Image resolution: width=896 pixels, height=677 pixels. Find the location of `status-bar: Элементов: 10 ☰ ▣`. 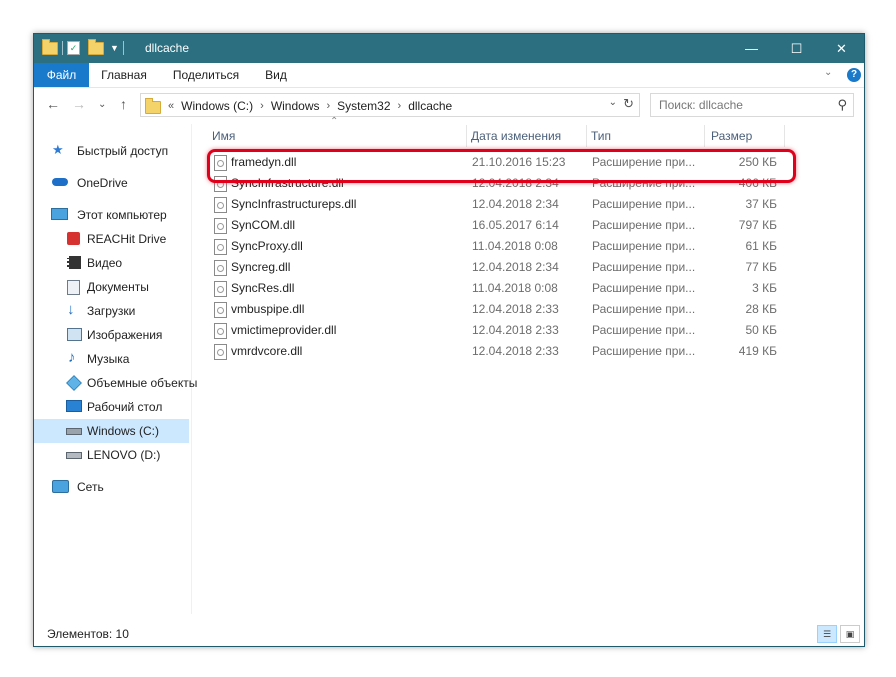

status-bar: Элементов: 10 ☰ ▣ is located at coordinates (449, 633).